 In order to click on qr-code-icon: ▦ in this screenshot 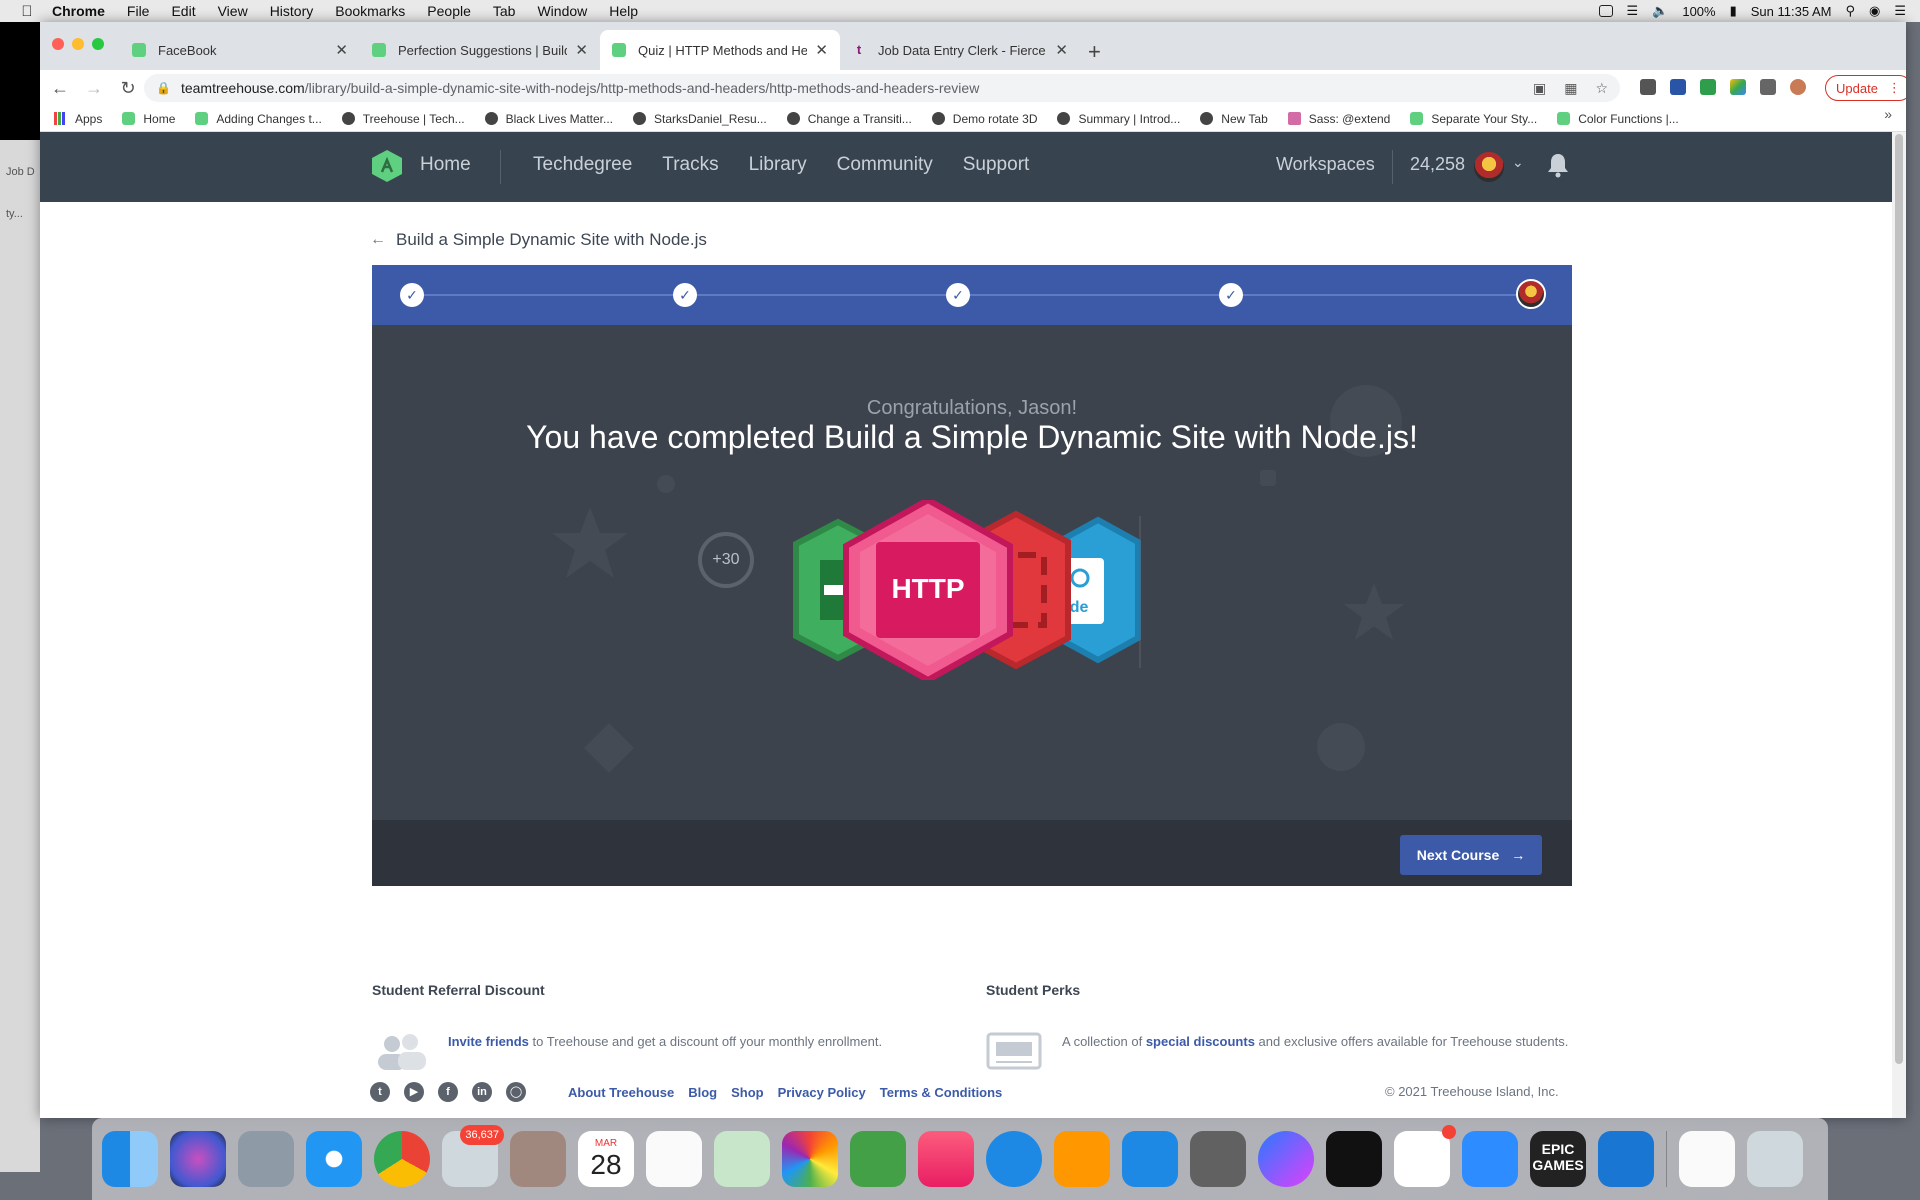, I will do `click(1570, 88)`.